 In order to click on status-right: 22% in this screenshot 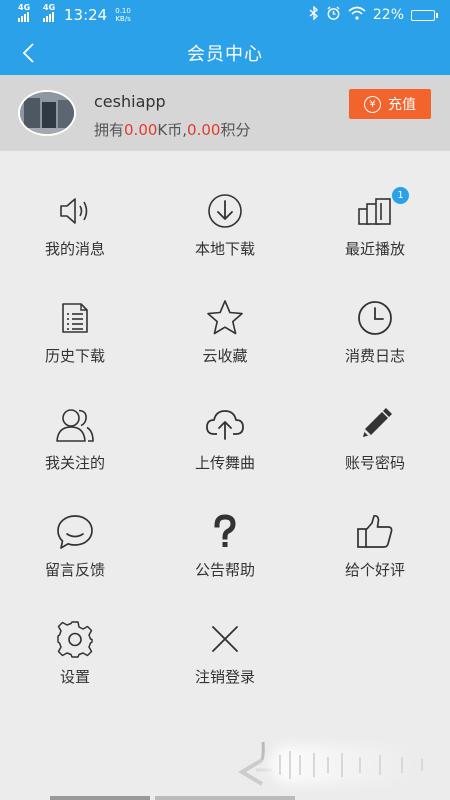, I will do `click(373, 15)`.